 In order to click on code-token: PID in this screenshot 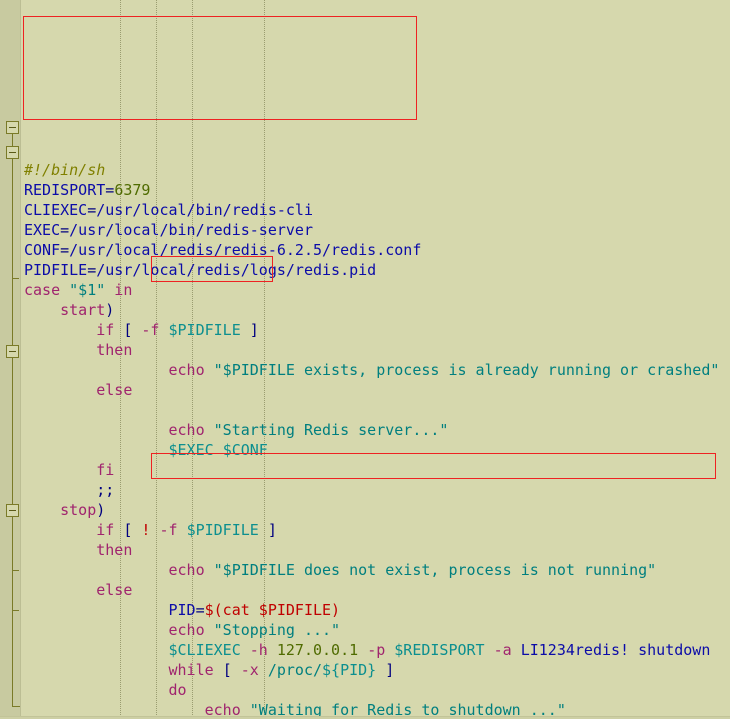, I will do `click(110, 610)`.